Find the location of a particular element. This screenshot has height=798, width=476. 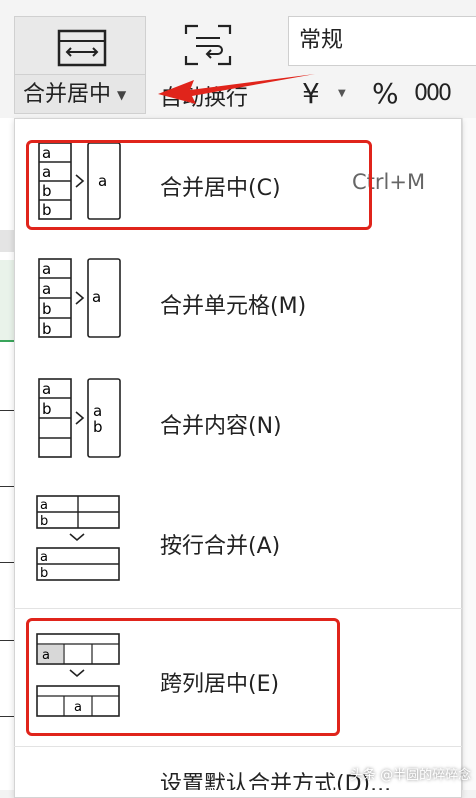

merge-center-button is located at coordinates (80, 45).